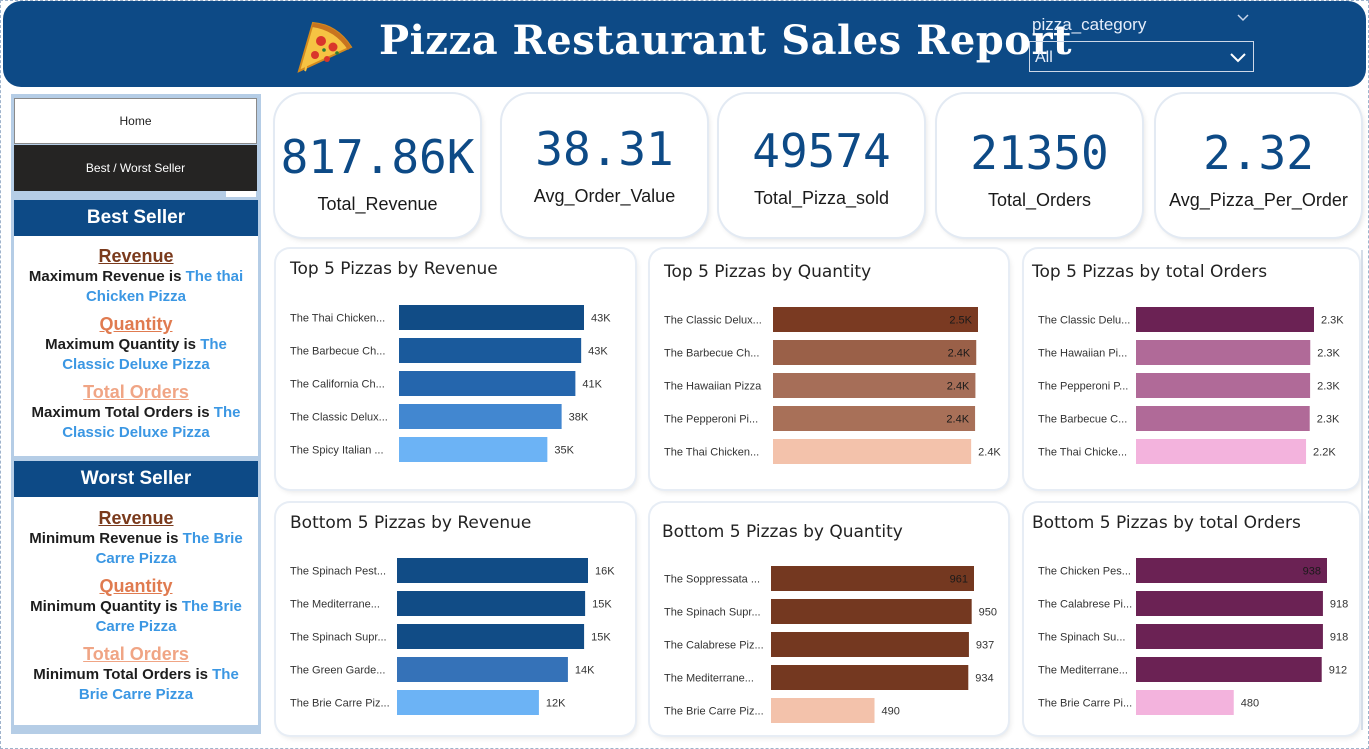 The height and width of the screenshot is (749, 1369). What do you see at coordinates (136, 324) in the screenshot?
I see `best-quantity-title: Quantity` at bounding box center [136, 324].